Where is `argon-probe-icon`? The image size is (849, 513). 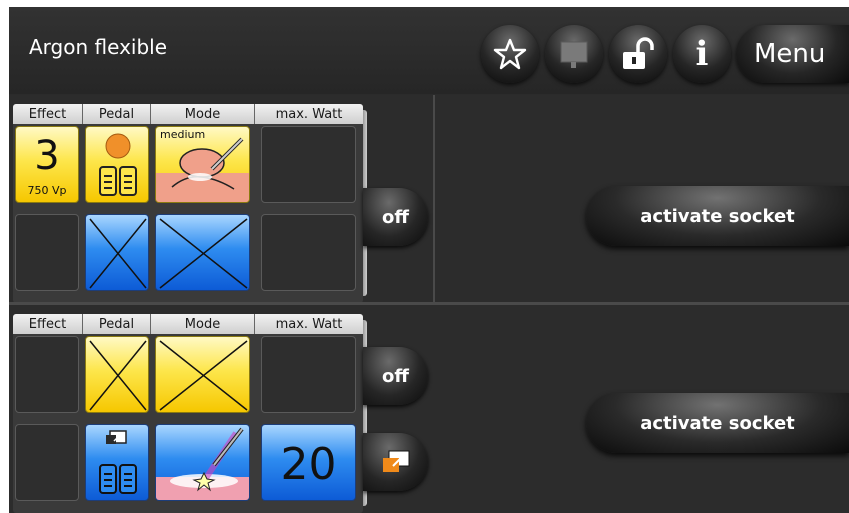 argon-probe-icon is located at coordinates (202, 463).